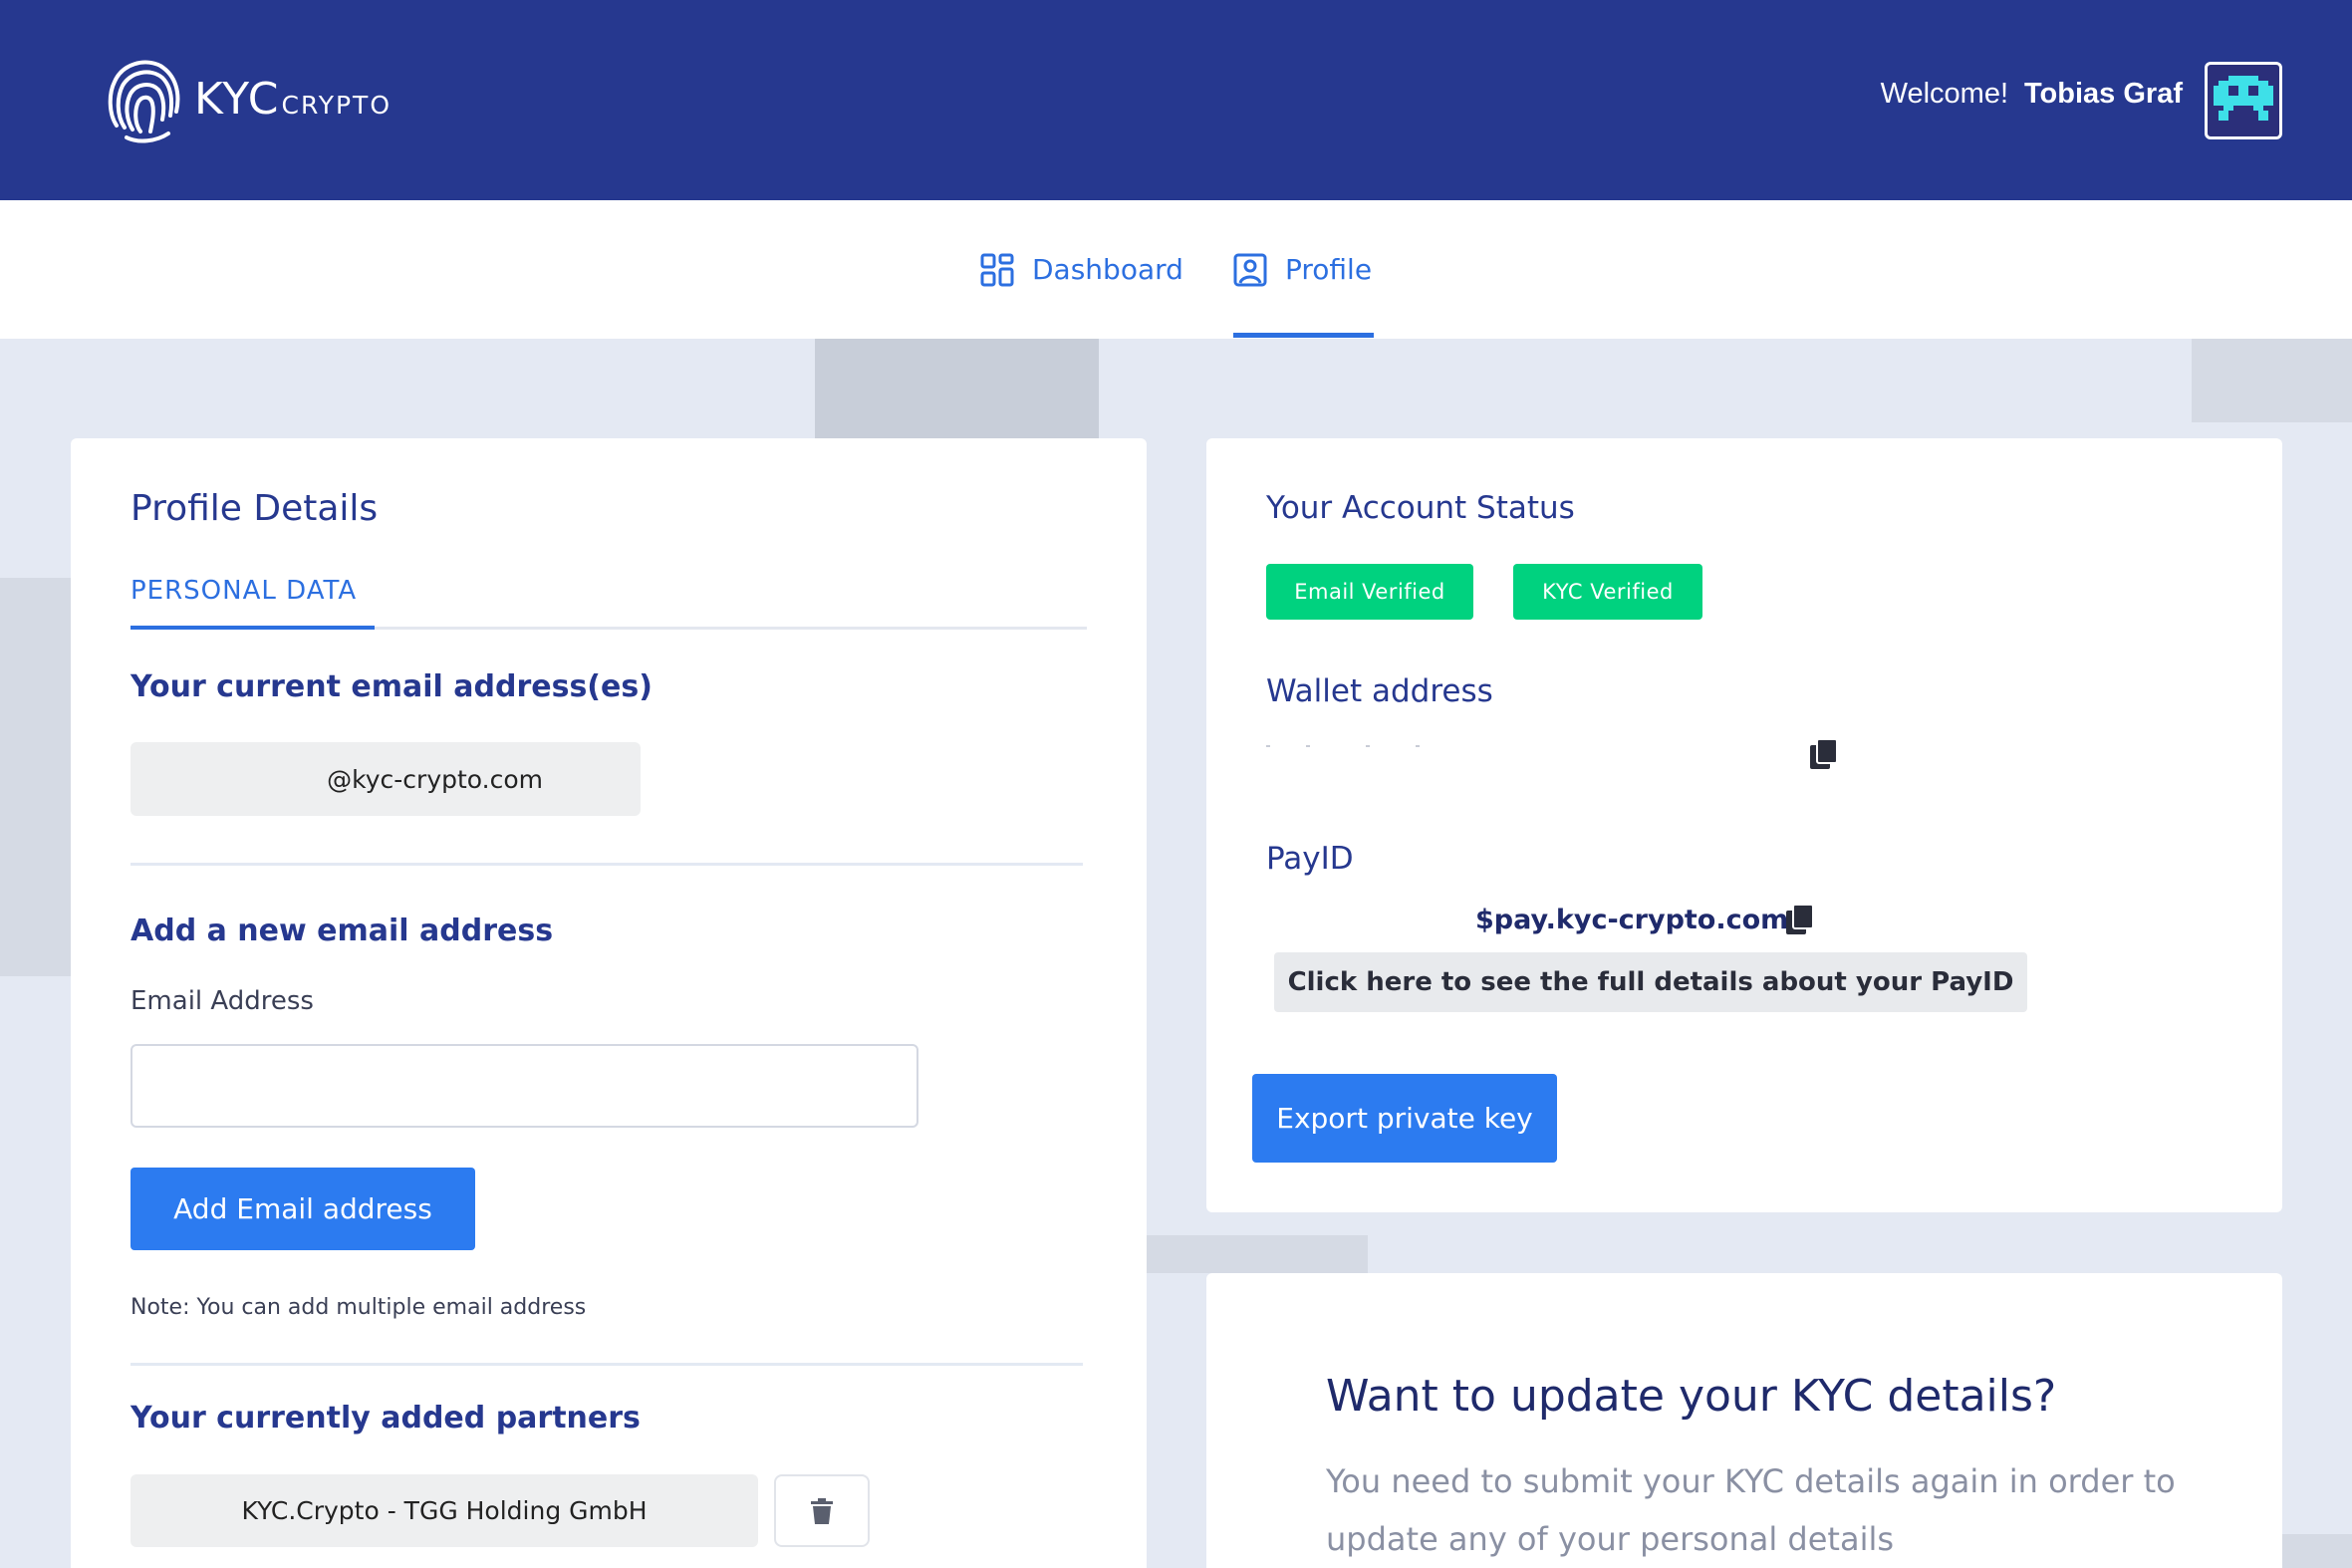 This screenshot has width=2352, height=1568. I want to click on payid-value: $pay.kyc-crypto.com, so click(1632, 920).